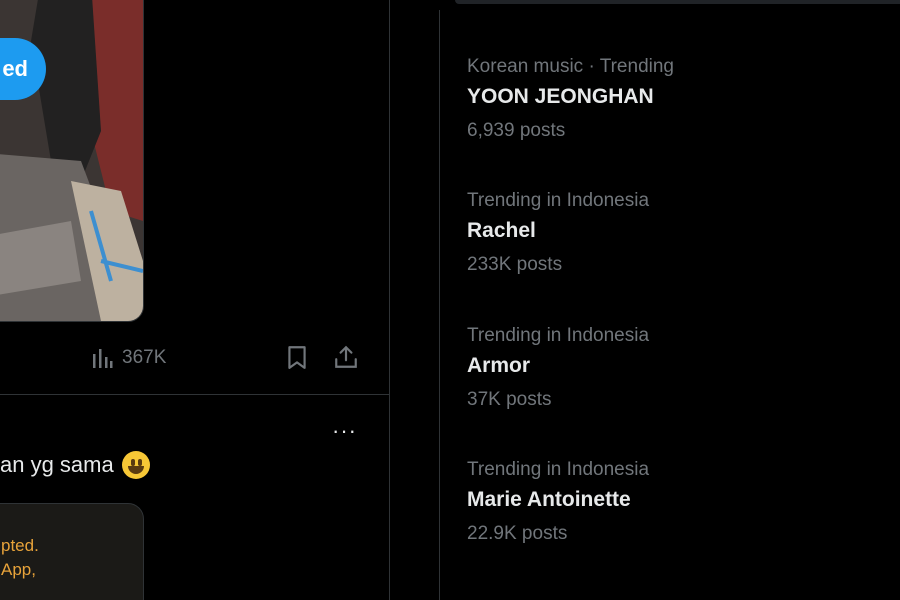 This screenshot has height=600, width=900. Describe the element at coordinates (194, 394) in the screenshot. I see `tweet-divider` at that location.